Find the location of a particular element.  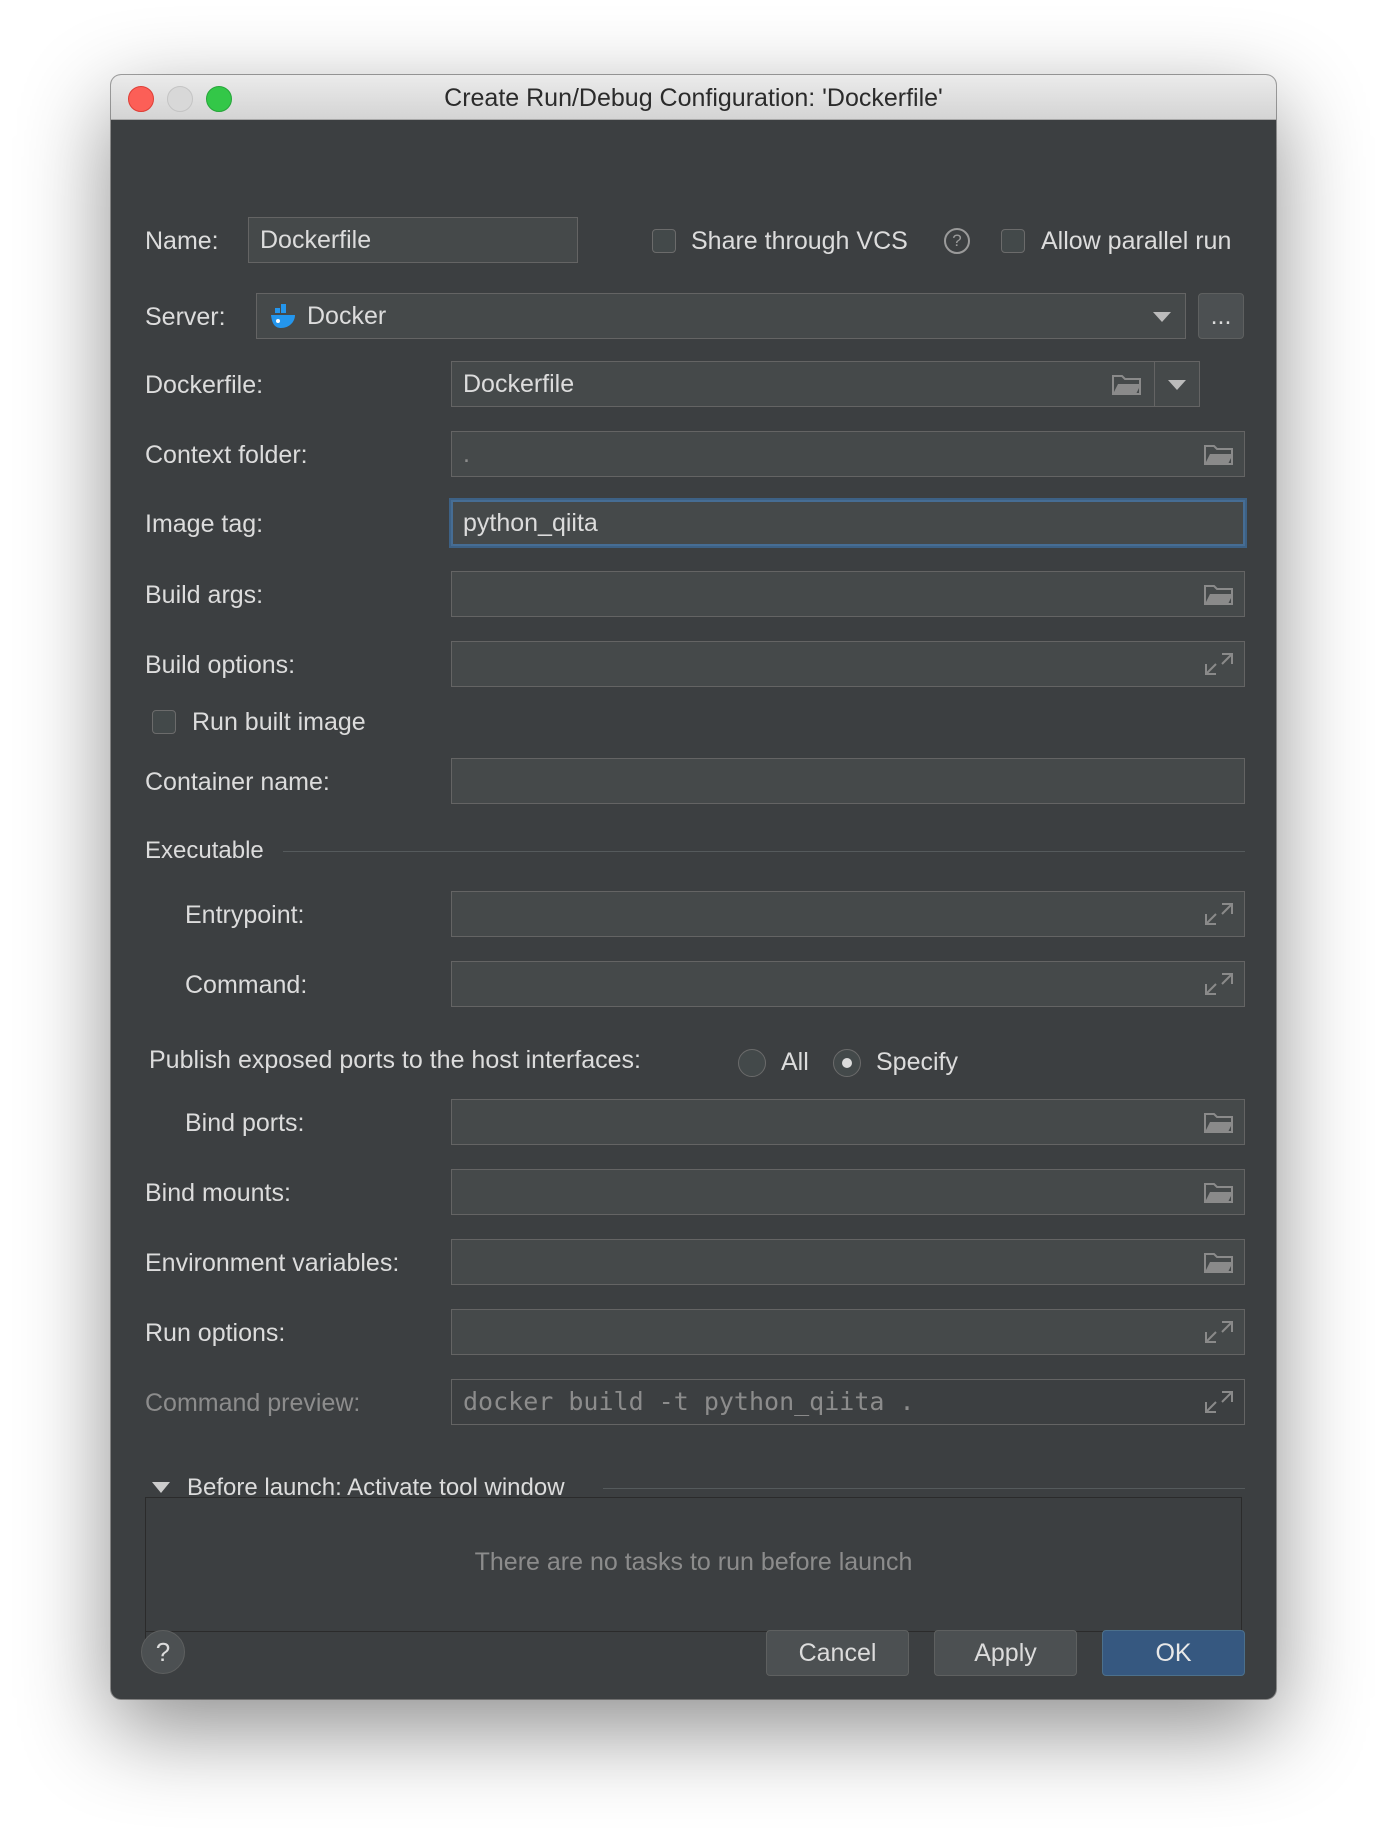

bind-mounts-field is located at coordinates (848, 1192).